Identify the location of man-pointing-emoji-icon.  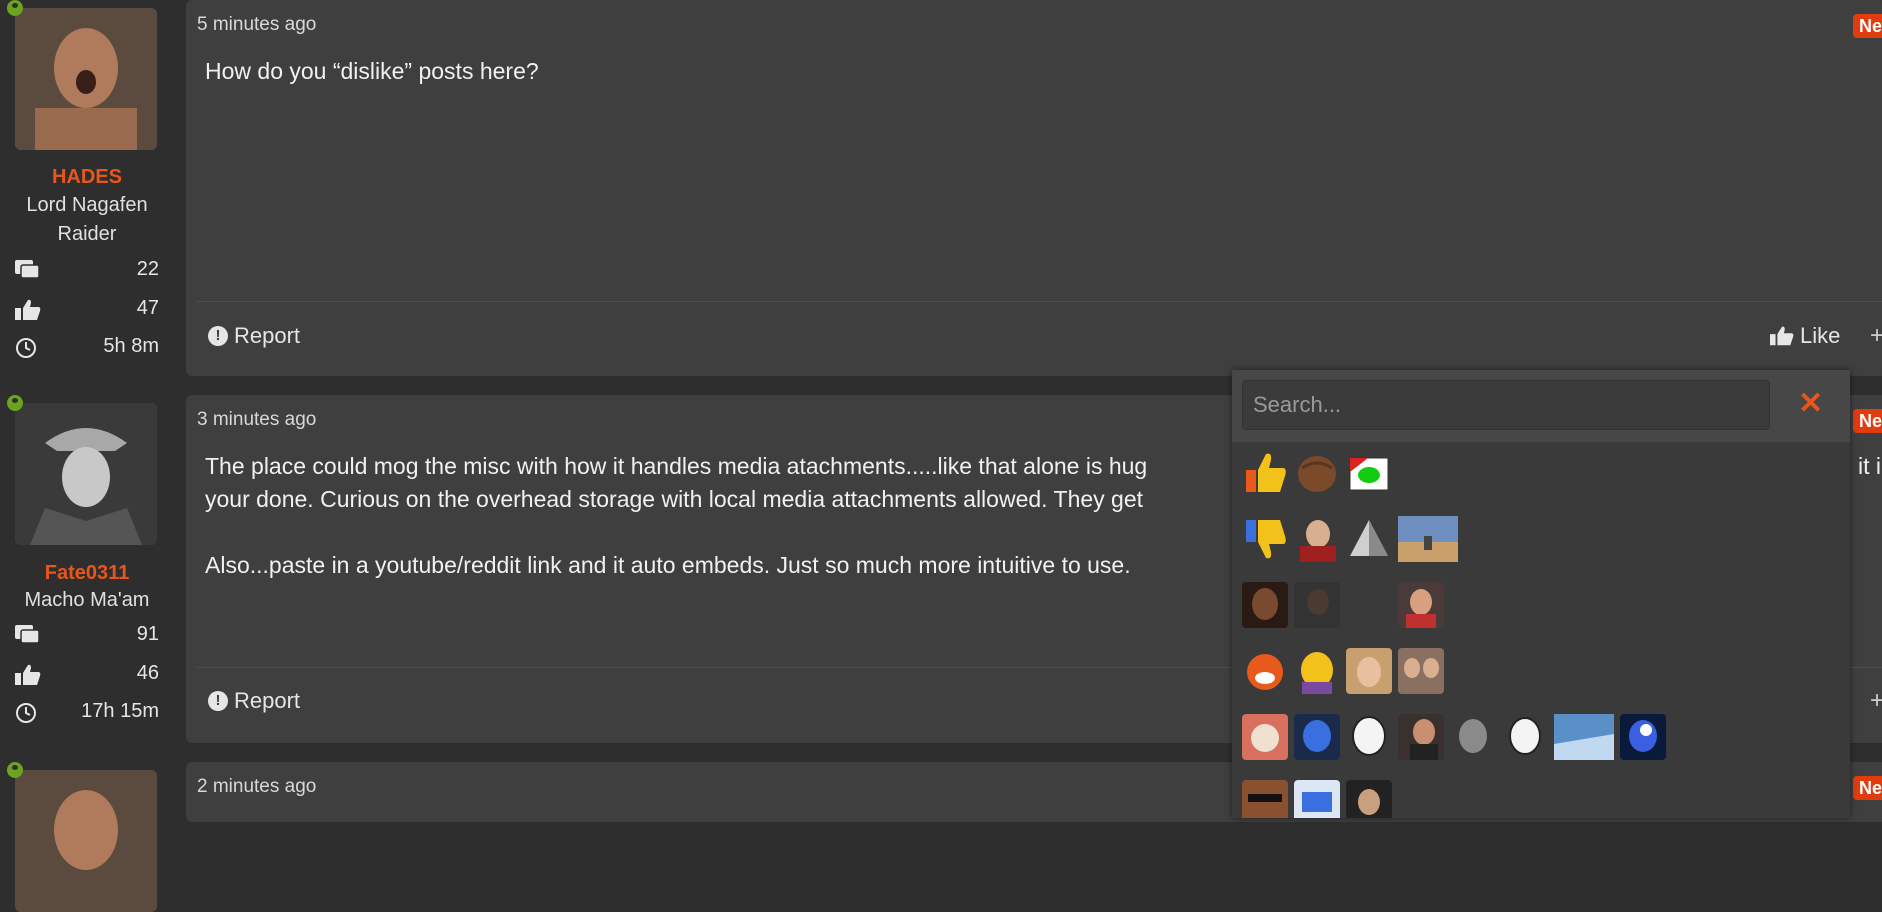
(1421, 737).